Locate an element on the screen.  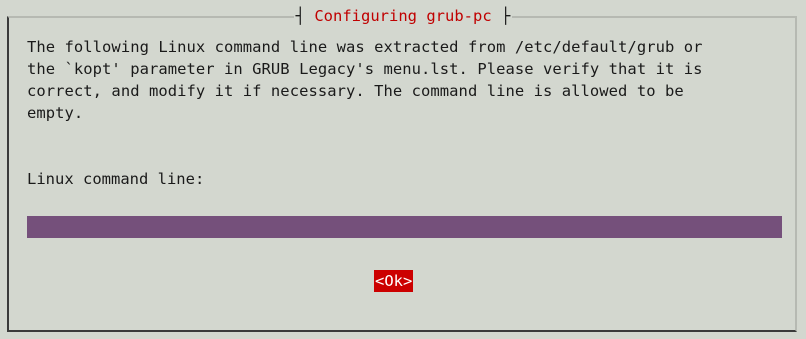
dialog-title-text: Configuring grub-pc is located at coordinates (403, 16).